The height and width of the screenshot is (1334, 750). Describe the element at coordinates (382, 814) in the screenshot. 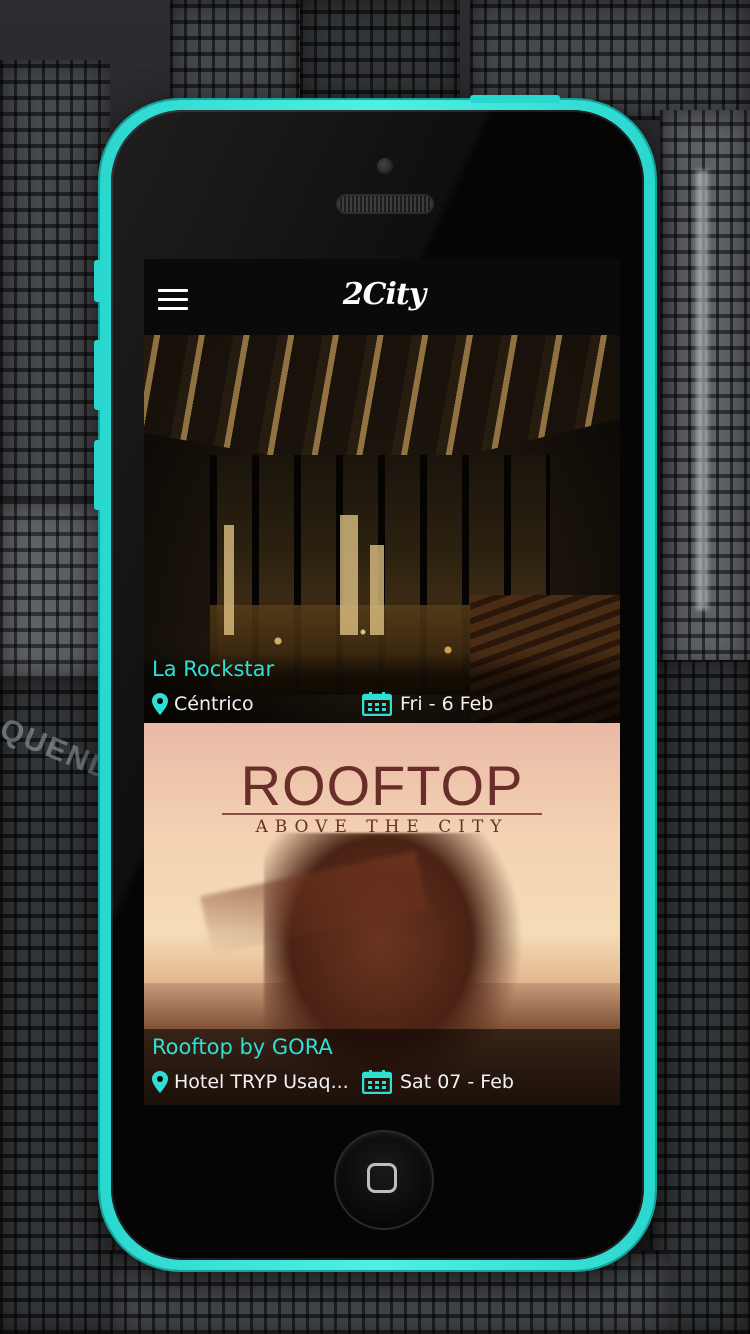

I see `poster-rule` at that location.